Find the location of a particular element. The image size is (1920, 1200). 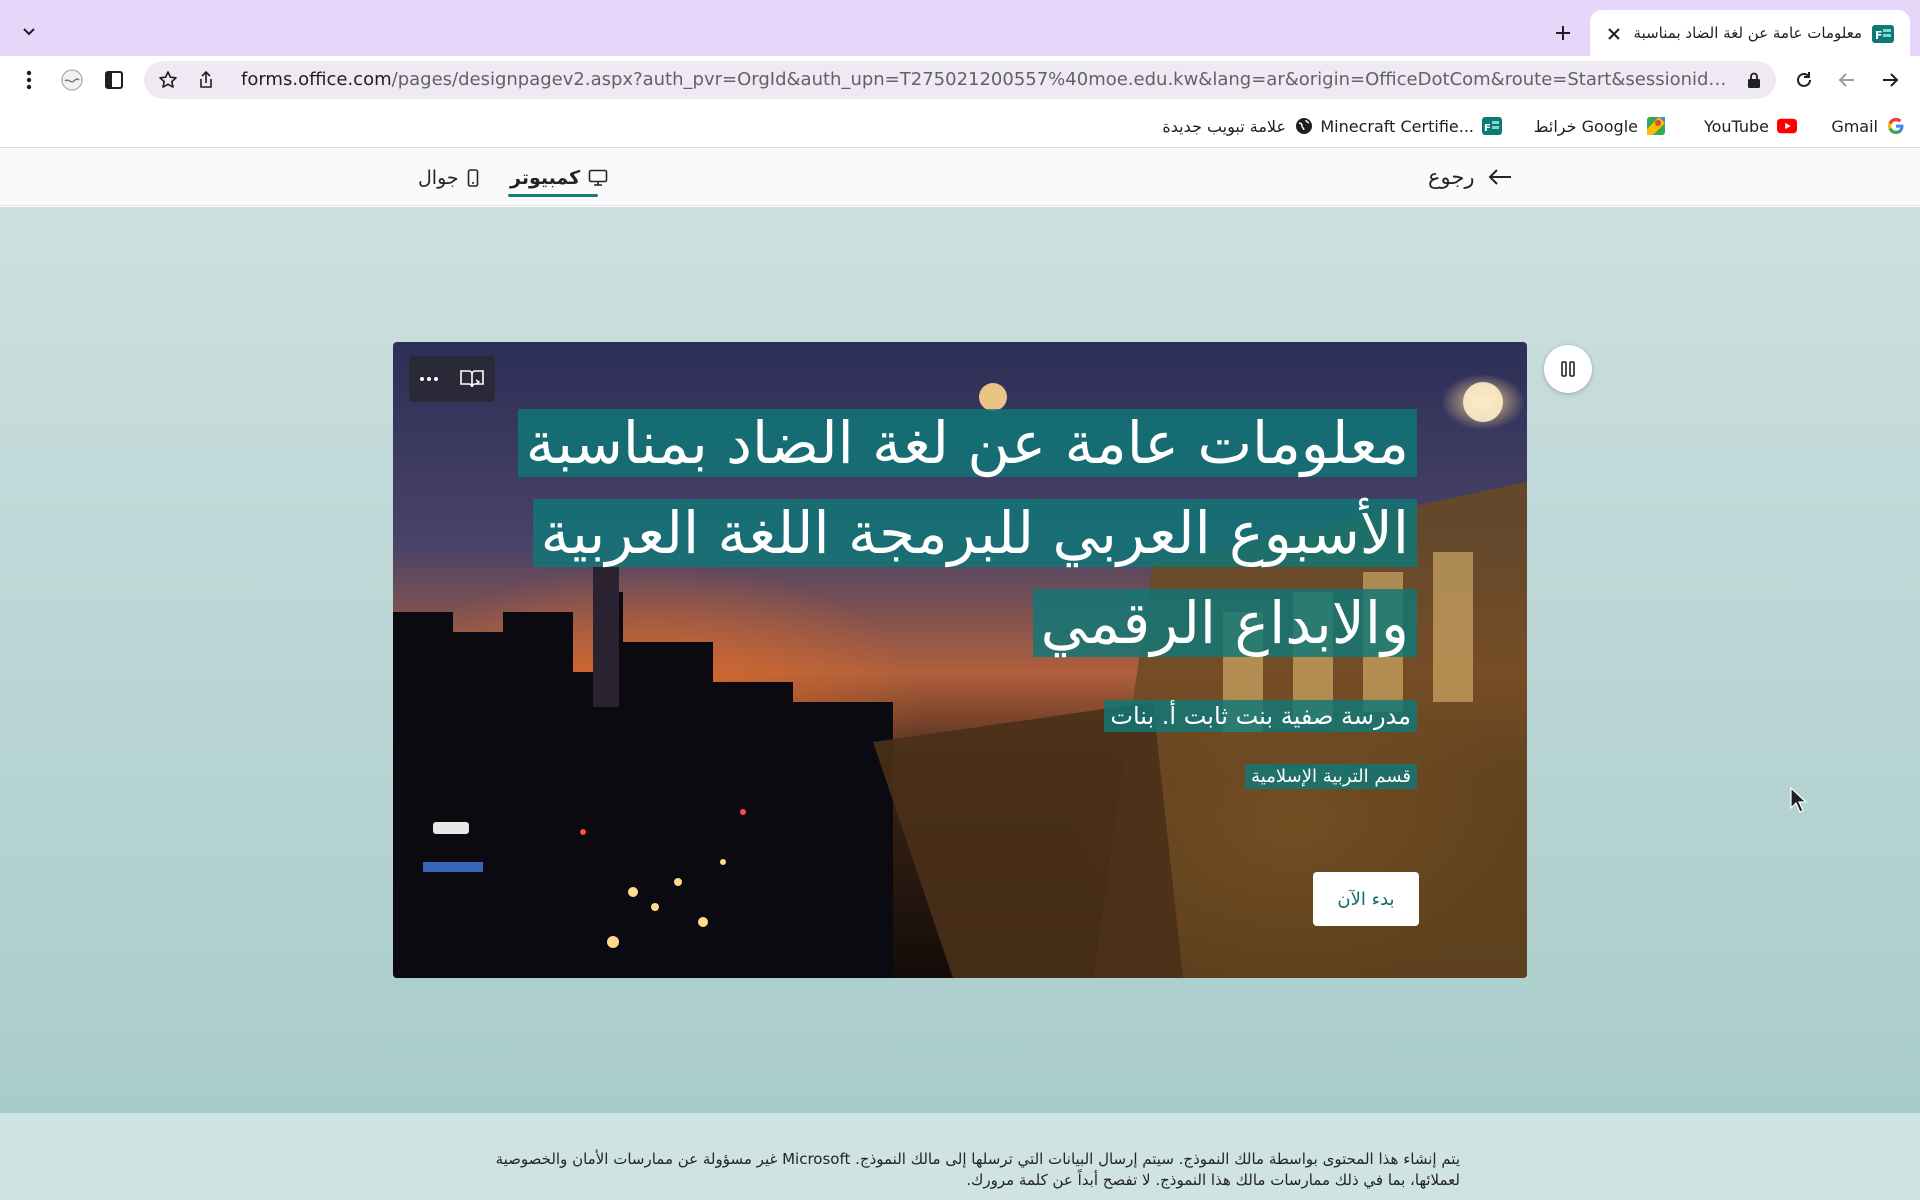

reload-icon is located at coordinates (1804, 79).